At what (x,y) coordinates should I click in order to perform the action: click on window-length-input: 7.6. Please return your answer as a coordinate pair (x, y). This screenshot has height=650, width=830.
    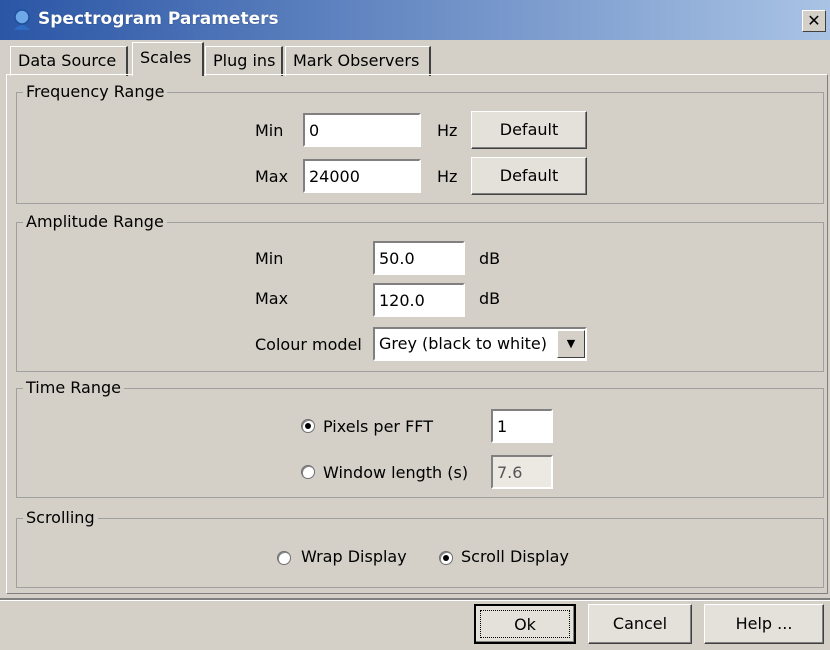
    Looking at the image, I should click on (522, 472).